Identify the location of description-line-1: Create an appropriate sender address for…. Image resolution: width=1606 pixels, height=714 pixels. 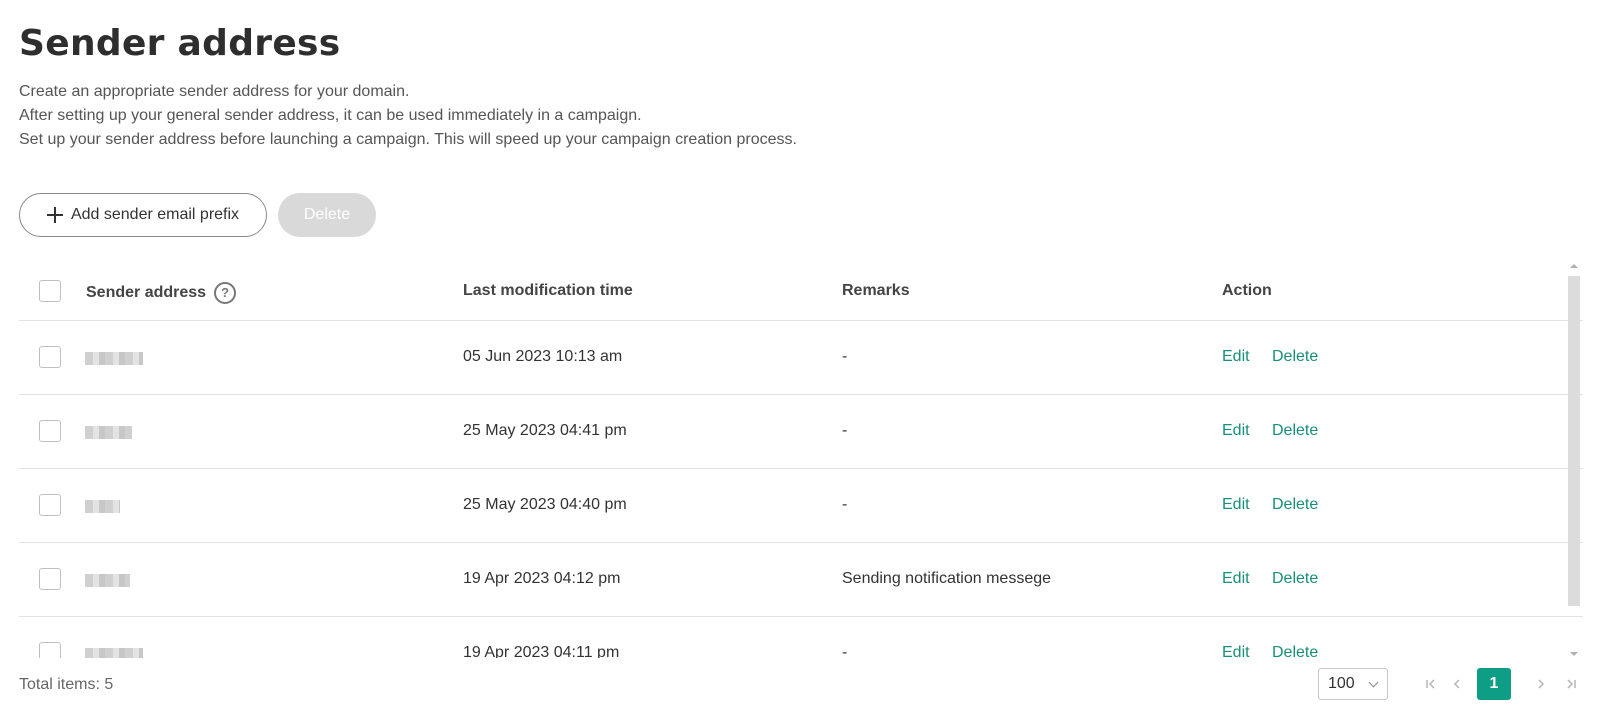
(214, 91).